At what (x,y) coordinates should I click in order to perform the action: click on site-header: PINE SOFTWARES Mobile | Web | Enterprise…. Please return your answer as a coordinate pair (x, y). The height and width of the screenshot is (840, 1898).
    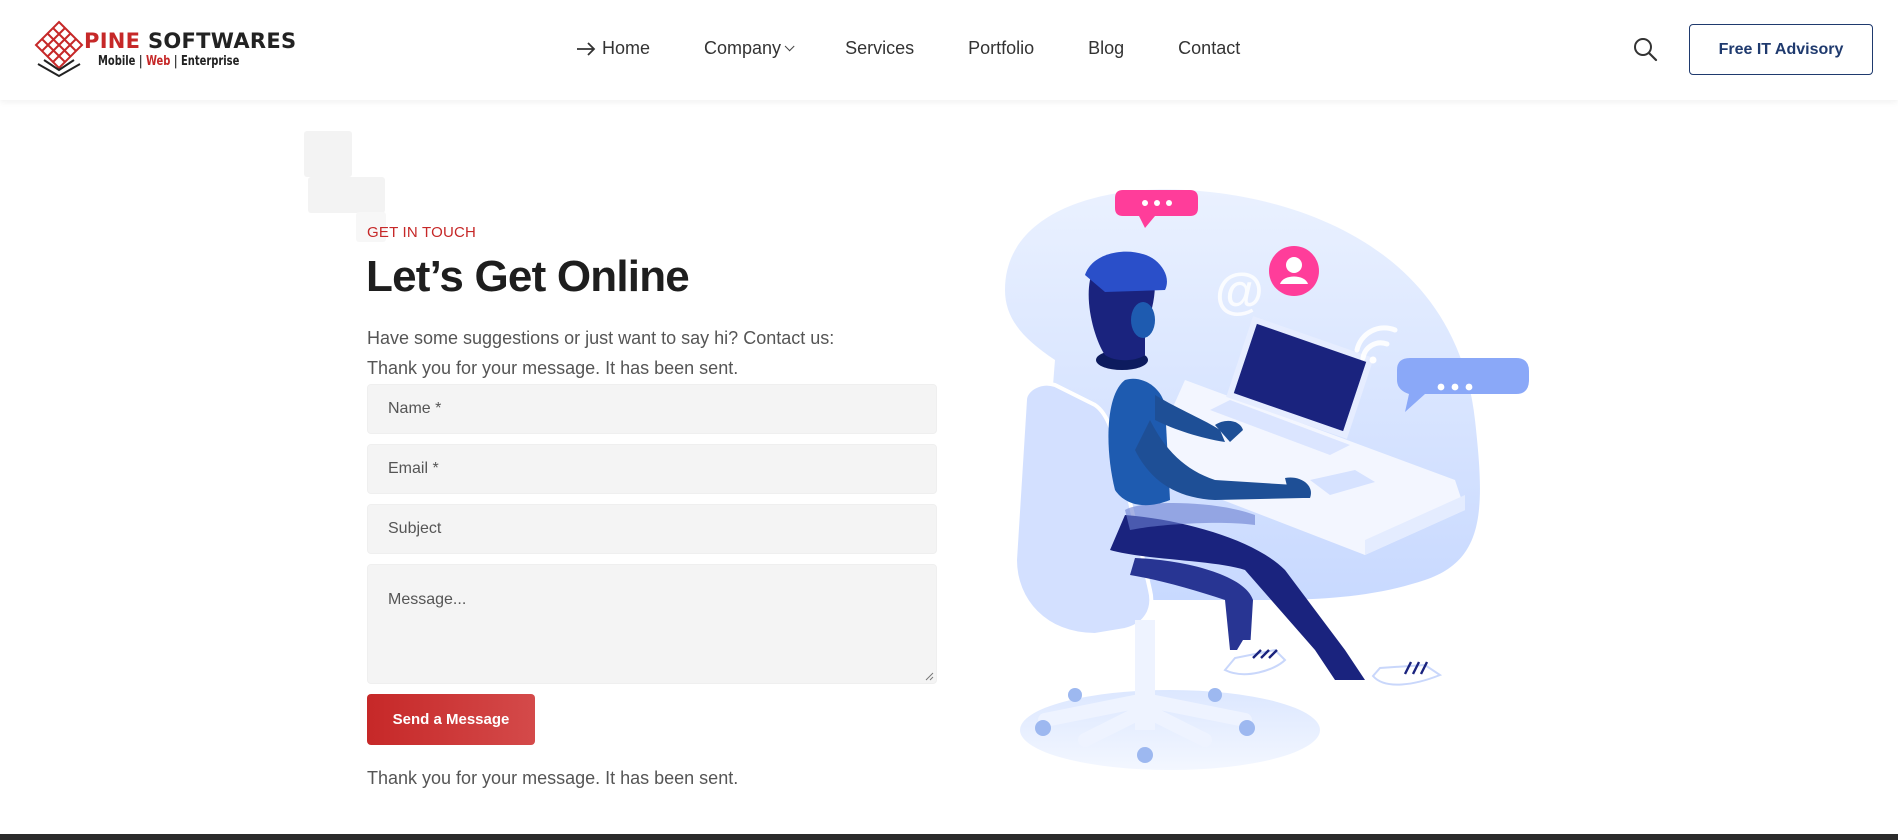
    Looking at the image, I should click on (949, 50).